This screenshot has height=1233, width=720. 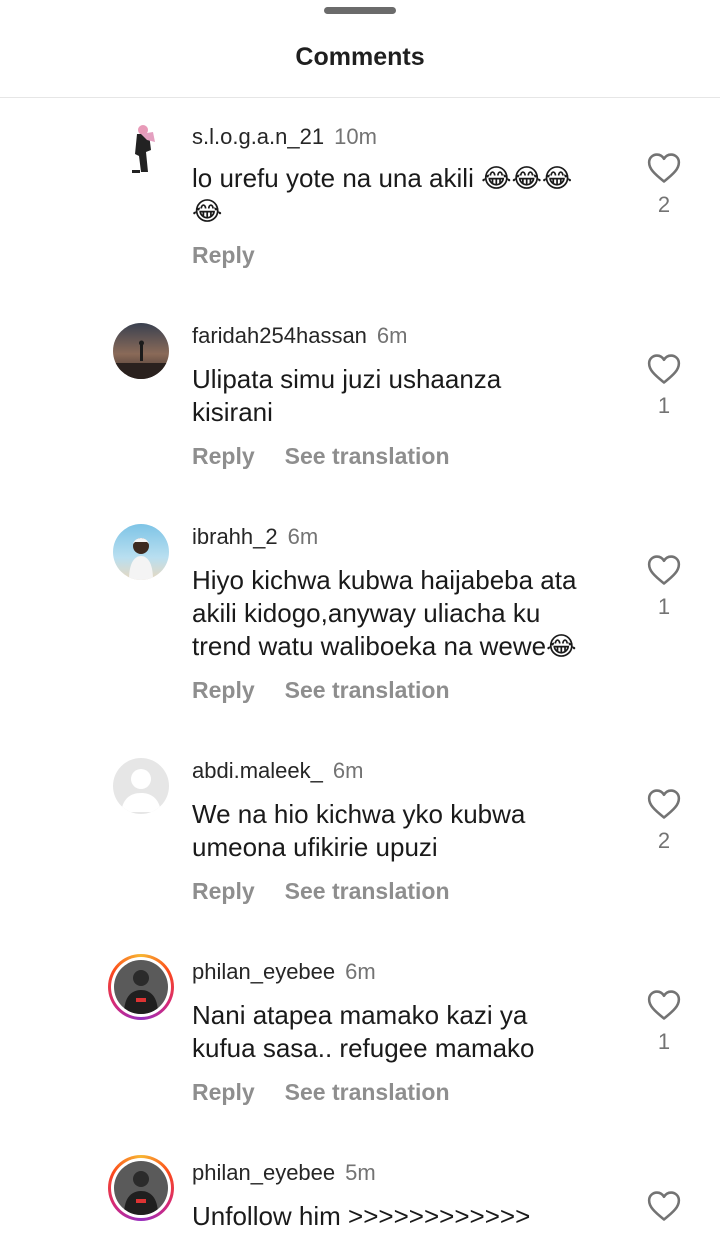 I want to click on timestamp: 5m, so click(x=360, y=1172).